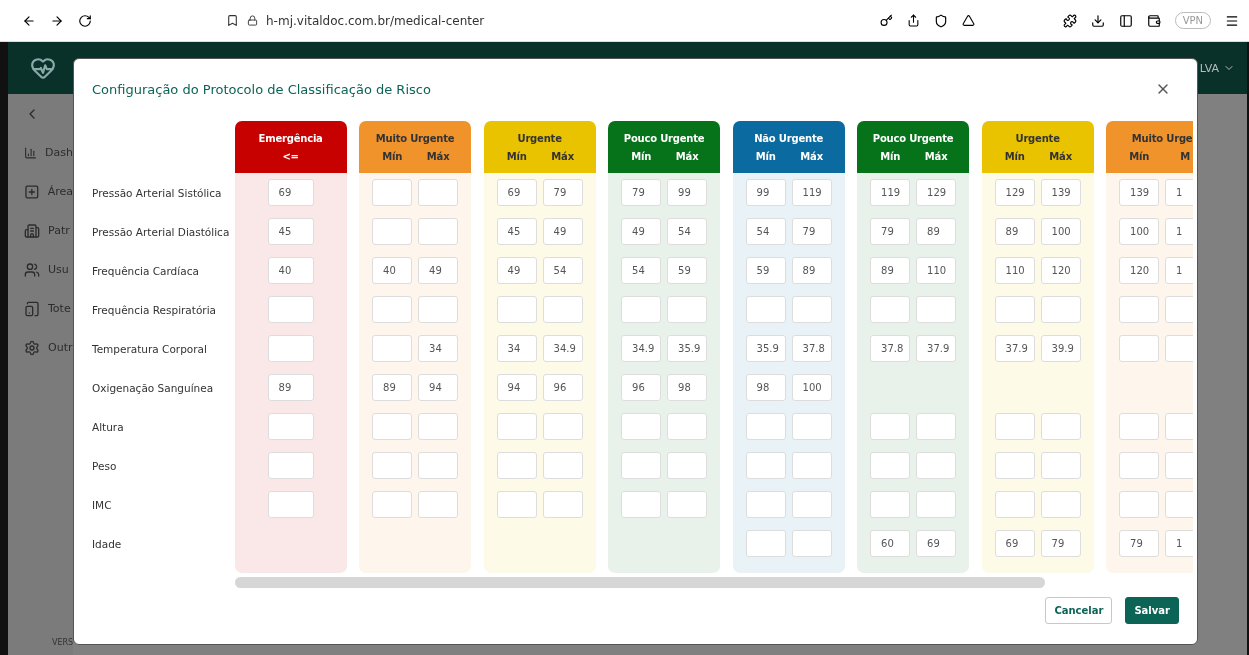 Image resolution: width=1249 pixels, height=655 pixels. What do you see at coordinates (913, 20) in the screenshot?
I see `share-icon` at bounding box center [913, 20].